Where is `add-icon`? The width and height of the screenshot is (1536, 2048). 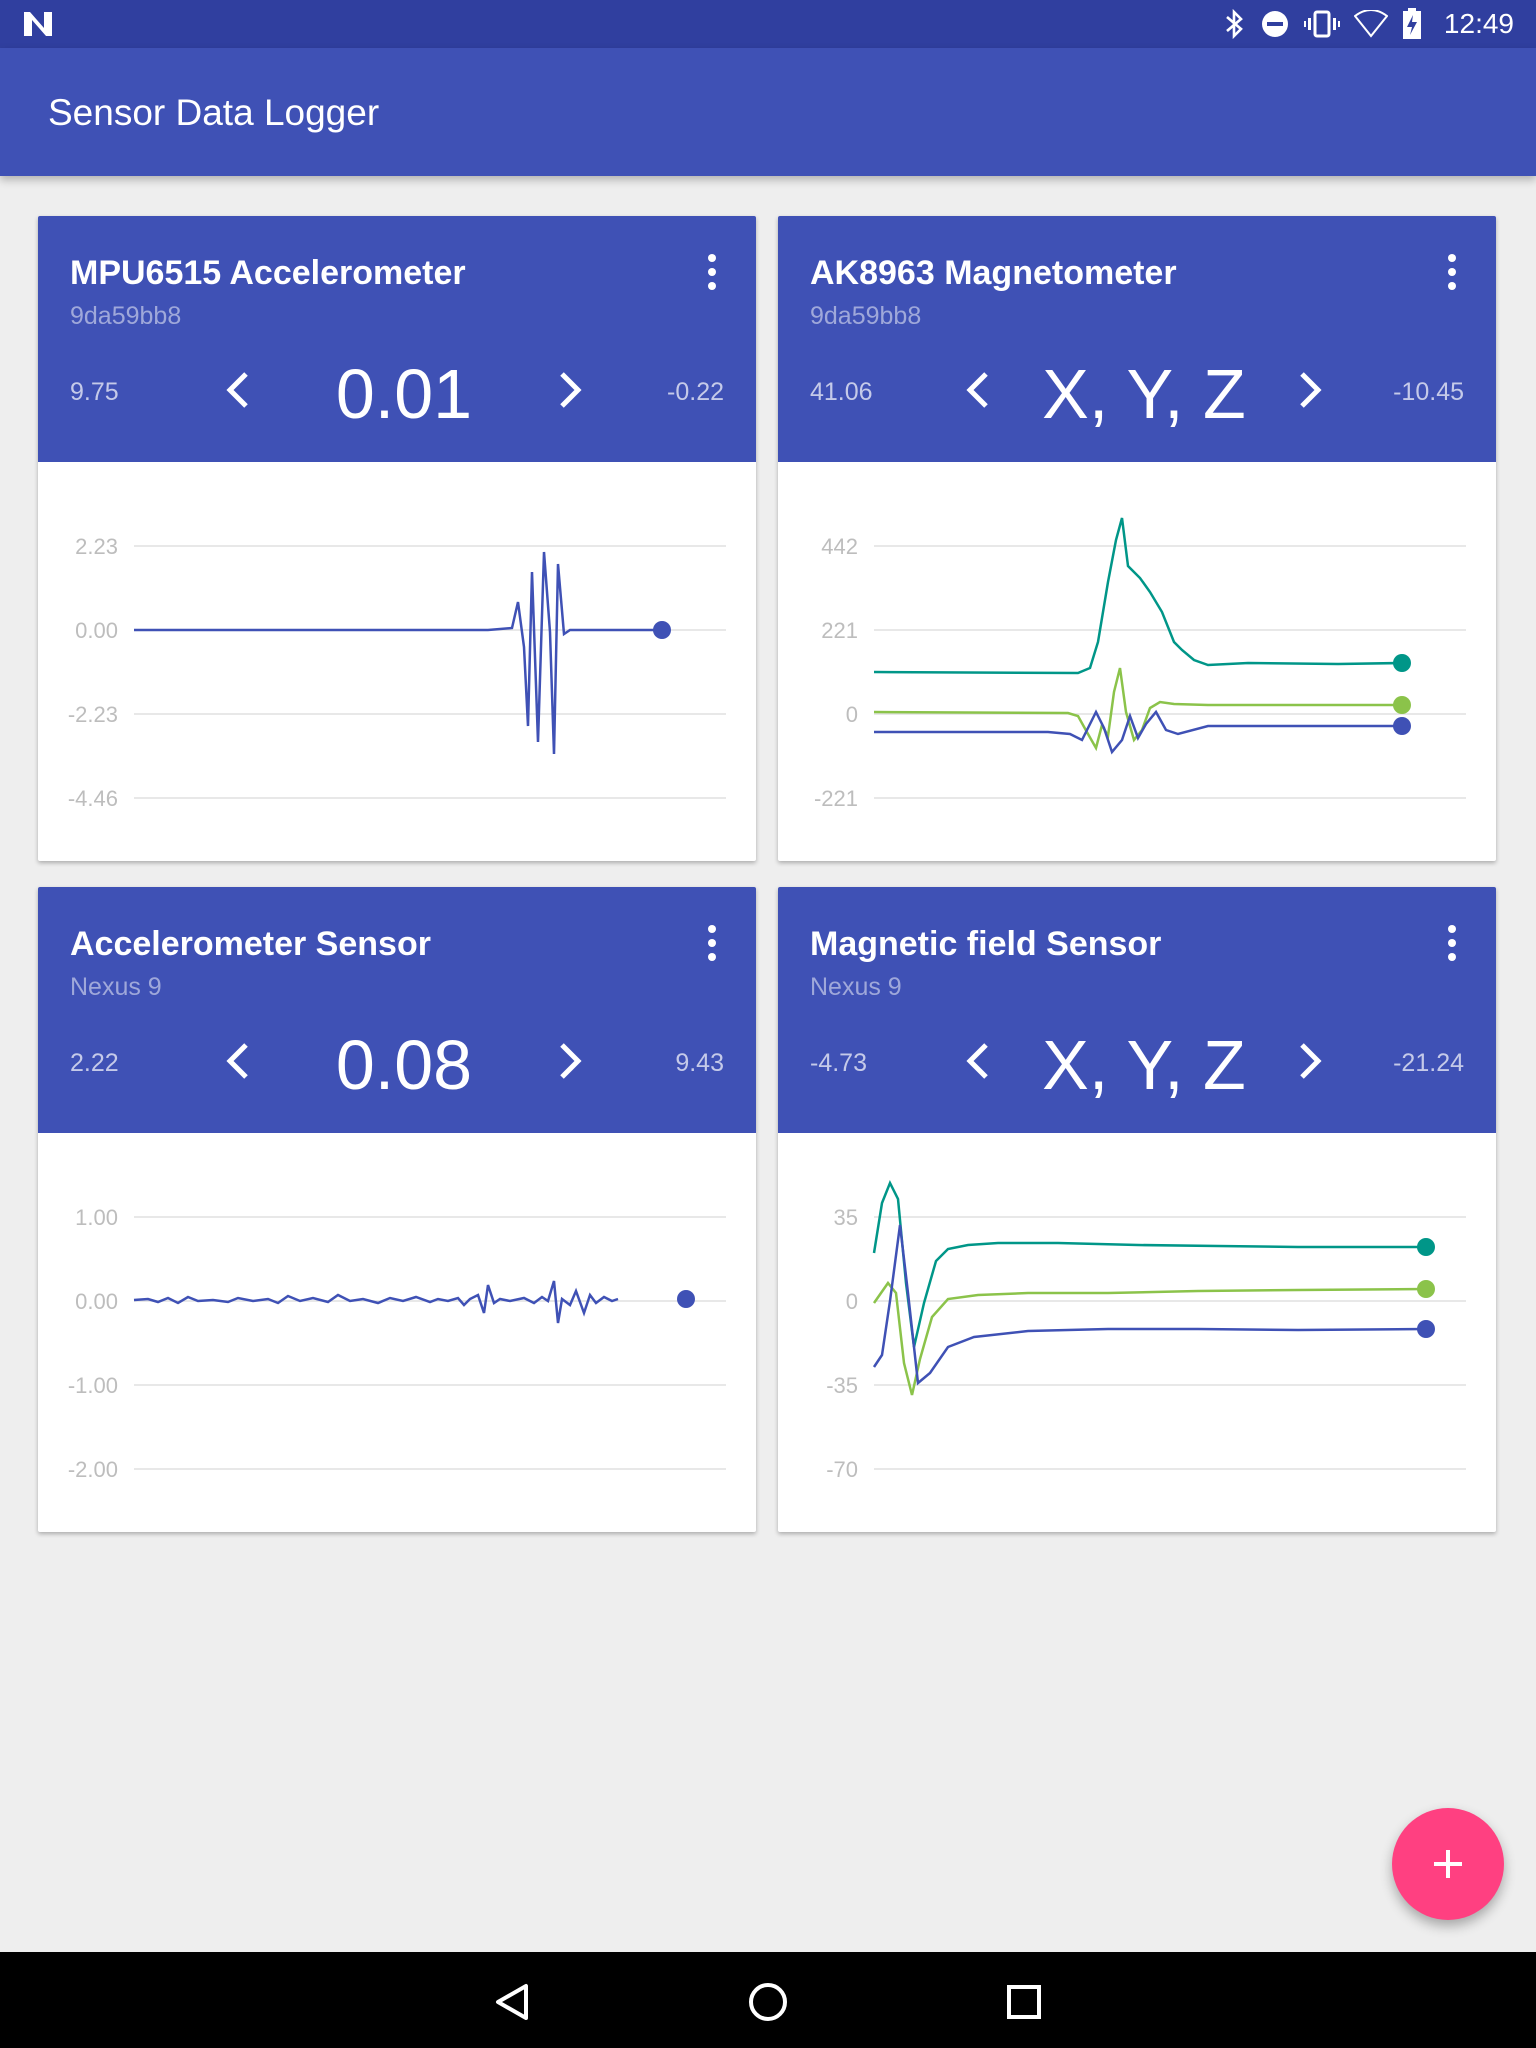
add-icon is located at coordinates (1448, 1864).